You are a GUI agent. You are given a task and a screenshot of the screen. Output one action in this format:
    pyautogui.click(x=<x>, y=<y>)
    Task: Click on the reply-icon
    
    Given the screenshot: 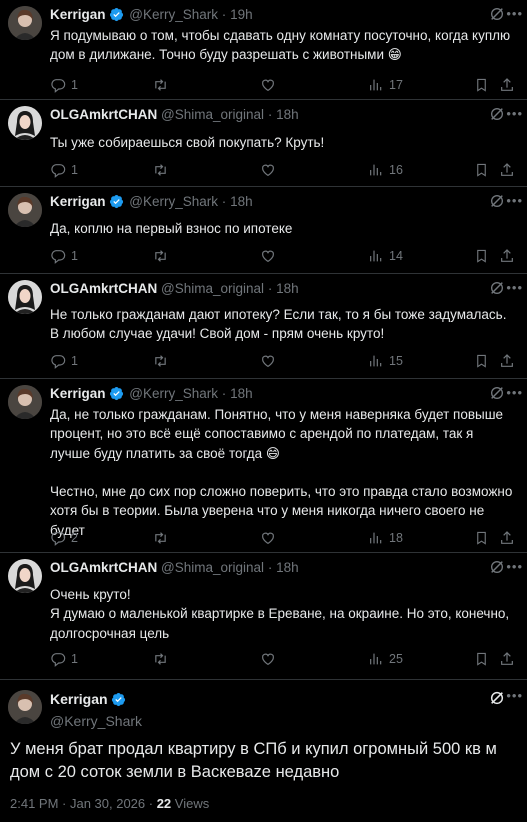 What is the action you would take?
    pyautogui.click(x=58, y=170)
    